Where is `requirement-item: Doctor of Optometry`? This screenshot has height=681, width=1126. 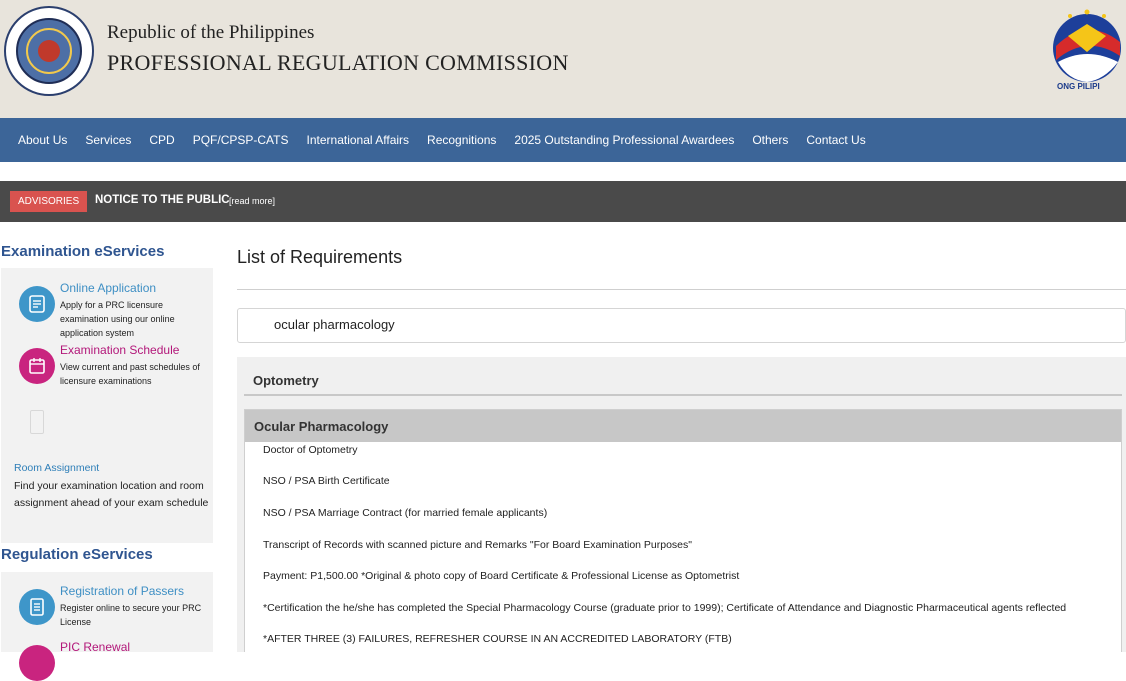
requirement-item: Doctor of Optometry is located at coordinates (310, 450).